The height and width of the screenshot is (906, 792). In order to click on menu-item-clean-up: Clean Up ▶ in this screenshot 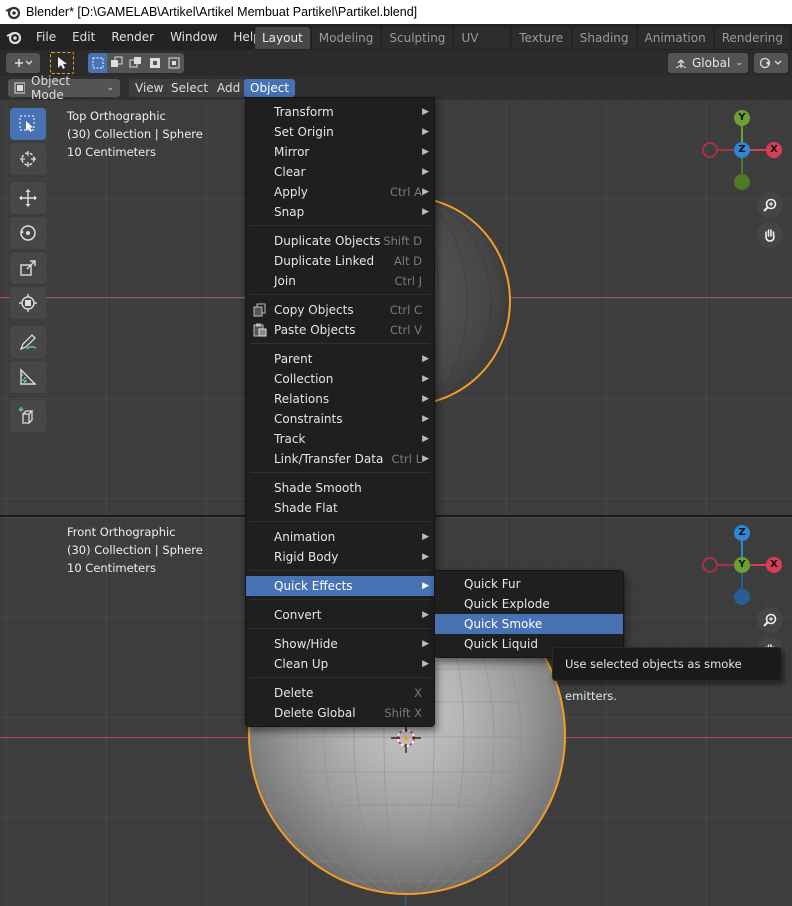, I will do `click(340, 664)`.